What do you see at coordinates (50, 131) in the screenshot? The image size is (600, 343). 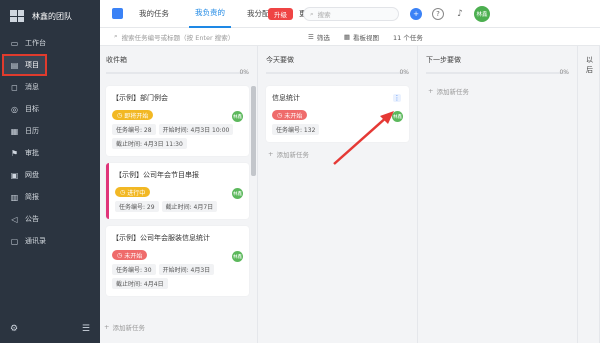 I see `sidebar-item-calendar: ▦ 日历` at bounding box center [50, 131].